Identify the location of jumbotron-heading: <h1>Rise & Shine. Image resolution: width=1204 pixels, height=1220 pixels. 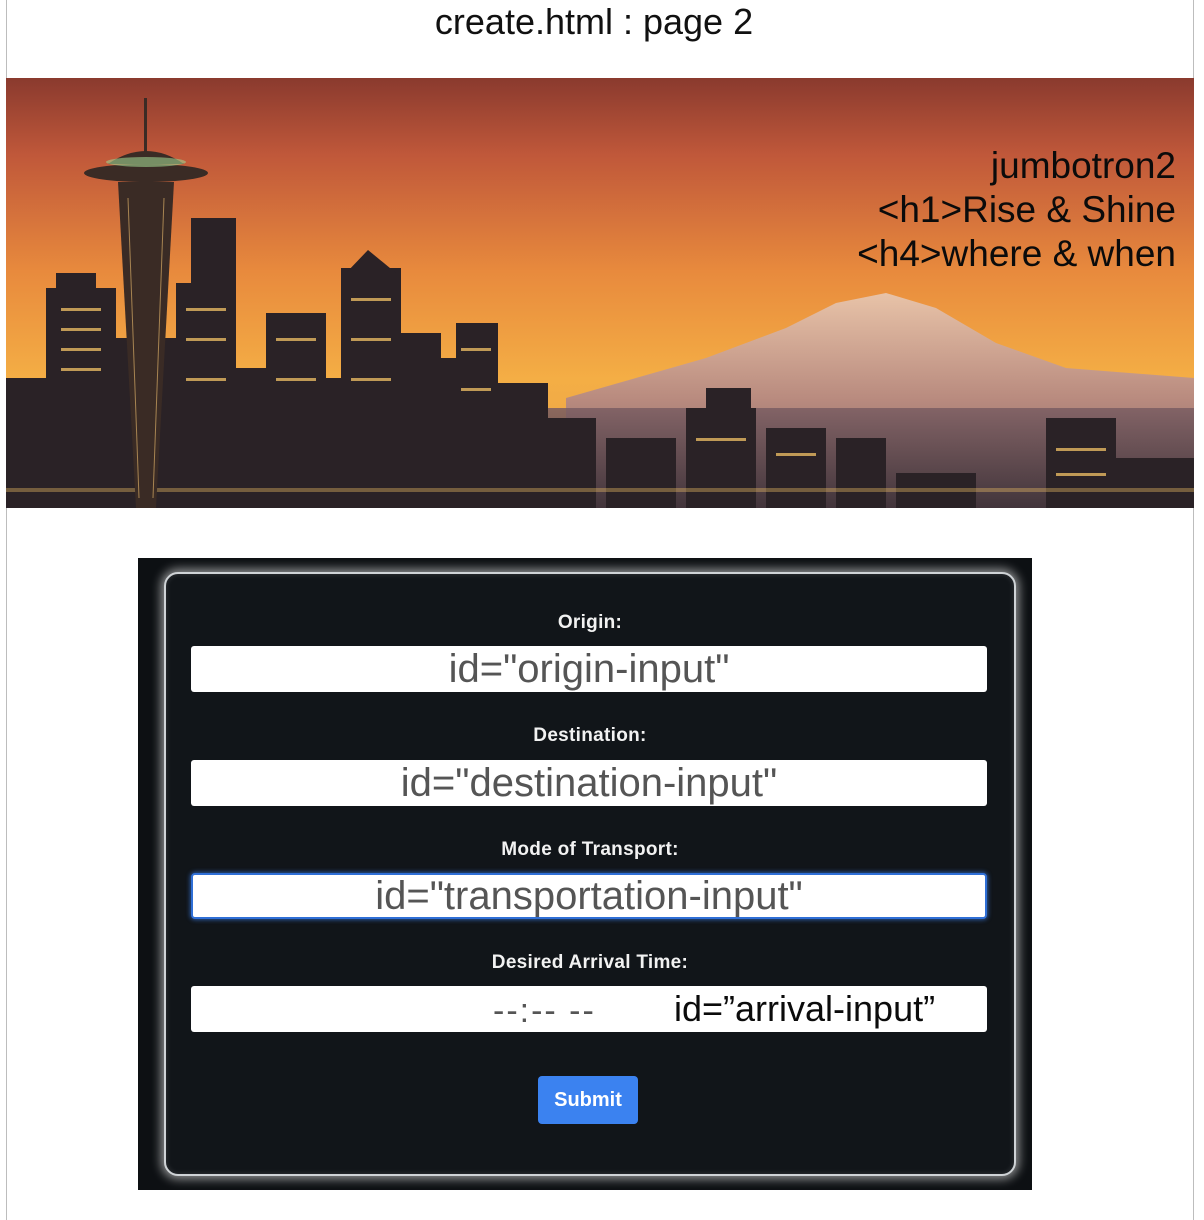
(1026, 209).